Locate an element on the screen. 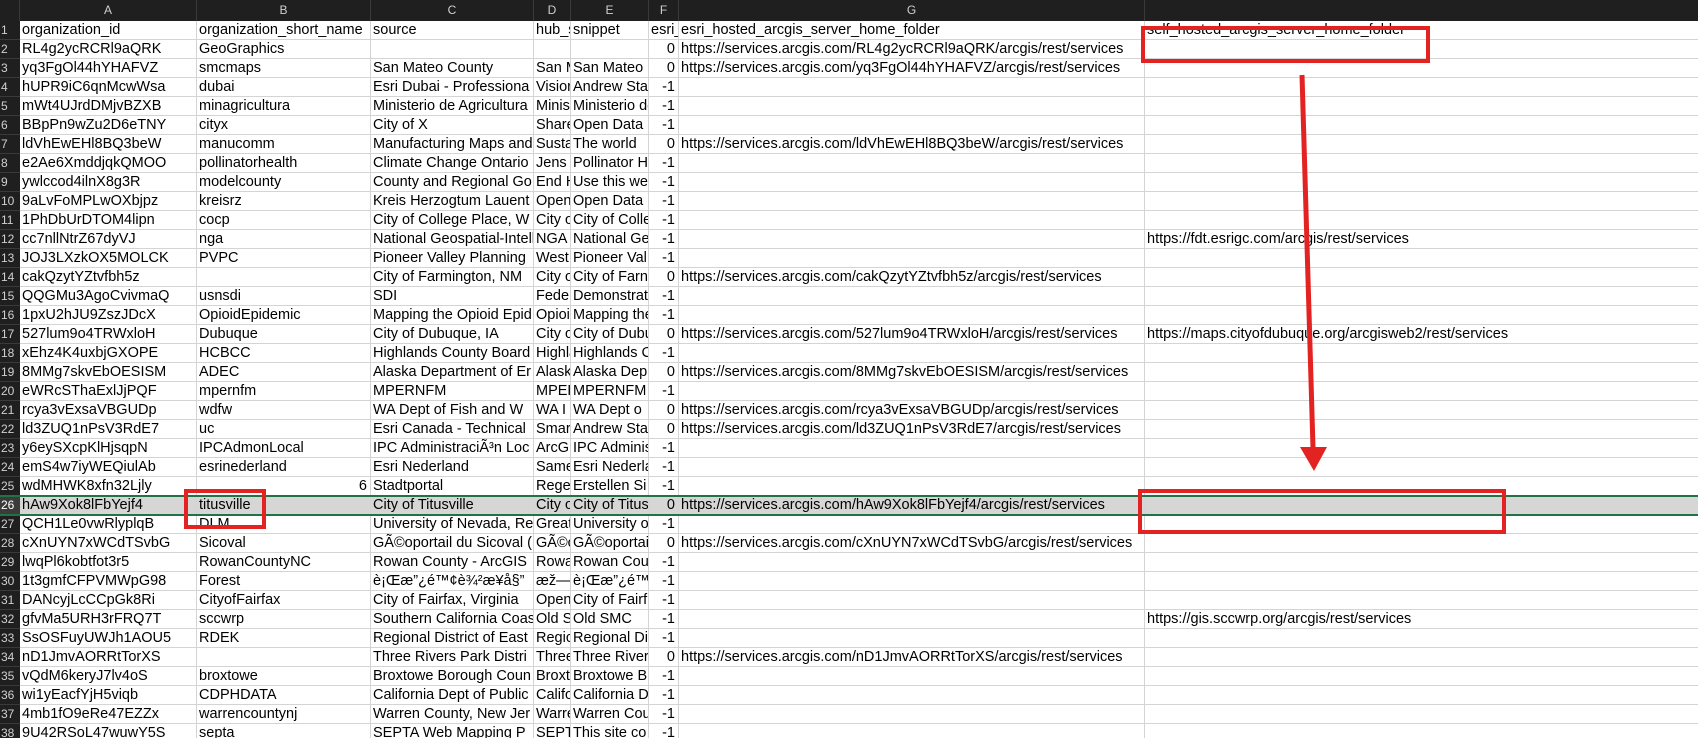 The height and width of the screenshot is (738, 1698). annotation-arrow is located at coordinates (1313, 272).